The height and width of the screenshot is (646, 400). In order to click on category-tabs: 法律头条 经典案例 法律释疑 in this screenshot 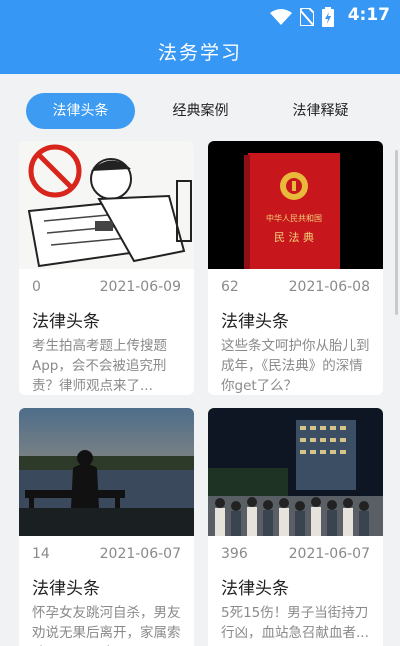, I will do `click(200, 107)`.